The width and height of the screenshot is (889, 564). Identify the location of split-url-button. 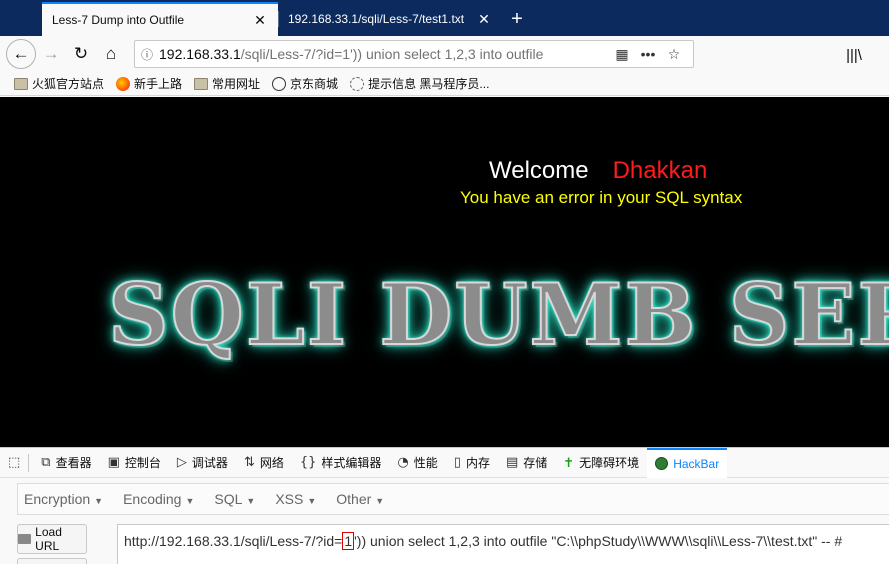
(52, 561).